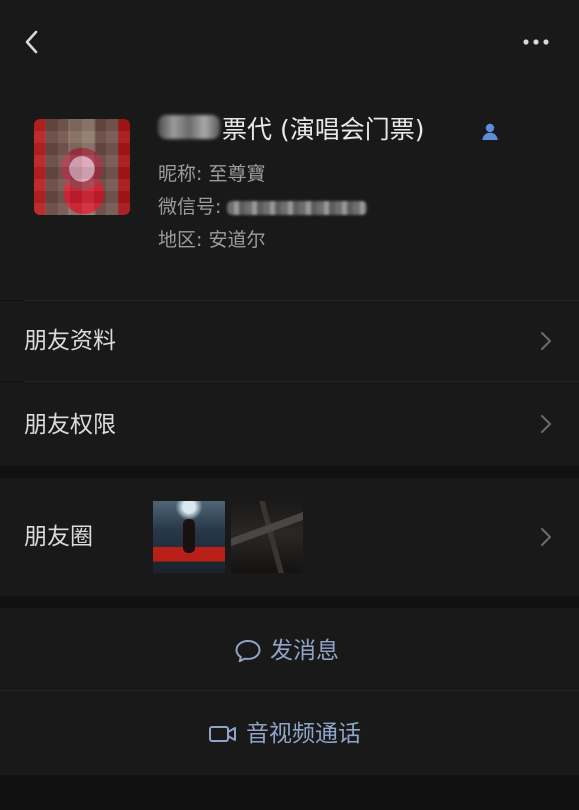 The height and width of the screenshot is (810, 579). I want to click on profile-name: 票代 (演唱会门票), so click(323, 129).